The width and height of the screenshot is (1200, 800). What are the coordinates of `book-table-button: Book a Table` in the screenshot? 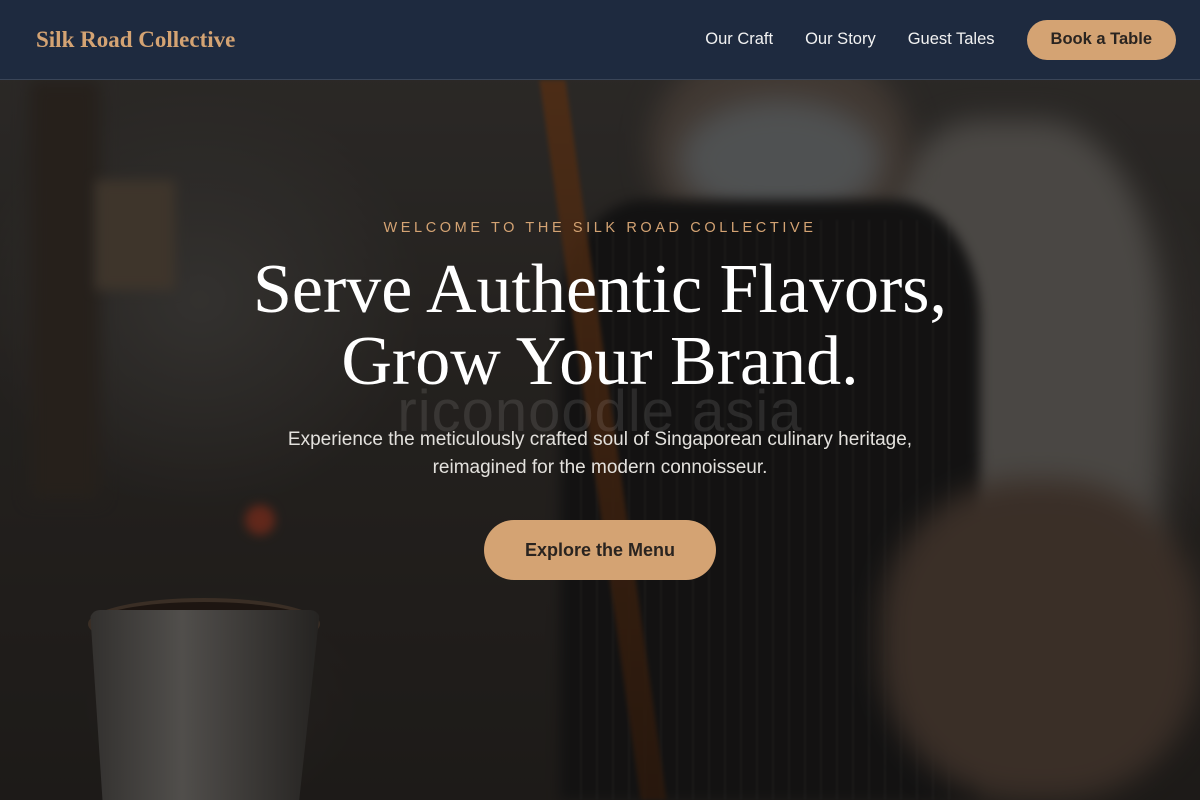 It's located at (1101, 39).